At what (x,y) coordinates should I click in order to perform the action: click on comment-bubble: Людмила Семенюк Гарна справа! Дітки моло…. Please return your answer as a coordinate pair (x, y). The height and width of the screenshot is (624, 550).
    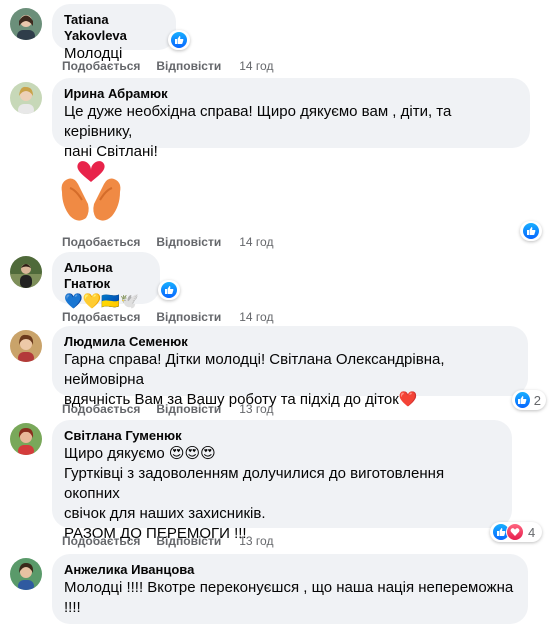
    Looking at the image, I should click on (290, 367).